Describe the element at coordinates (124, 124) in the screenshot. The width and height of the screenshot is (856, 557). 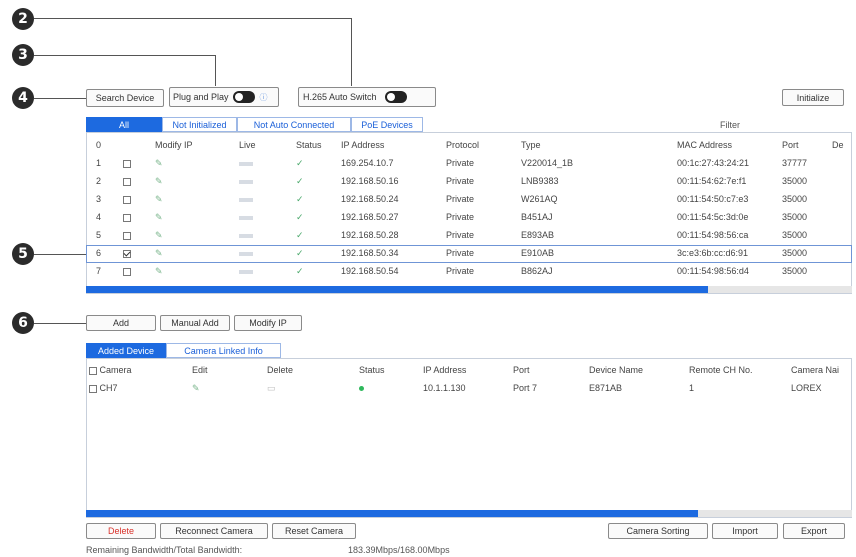
I see `tab-all: All` at that location.